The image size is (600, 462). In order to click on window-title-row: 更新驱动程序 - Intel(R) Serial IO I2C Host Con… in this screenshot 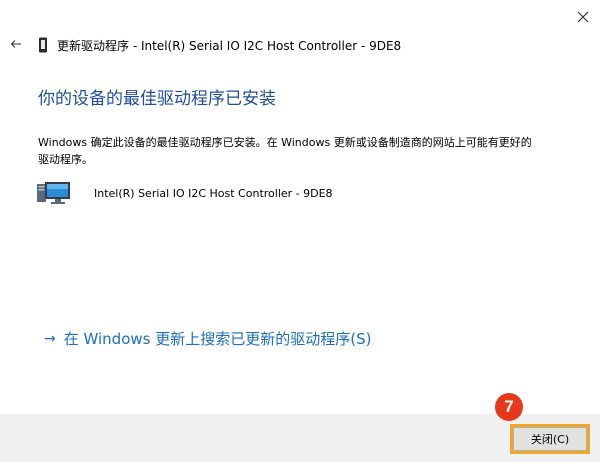, I will do `click(219, 45)`.